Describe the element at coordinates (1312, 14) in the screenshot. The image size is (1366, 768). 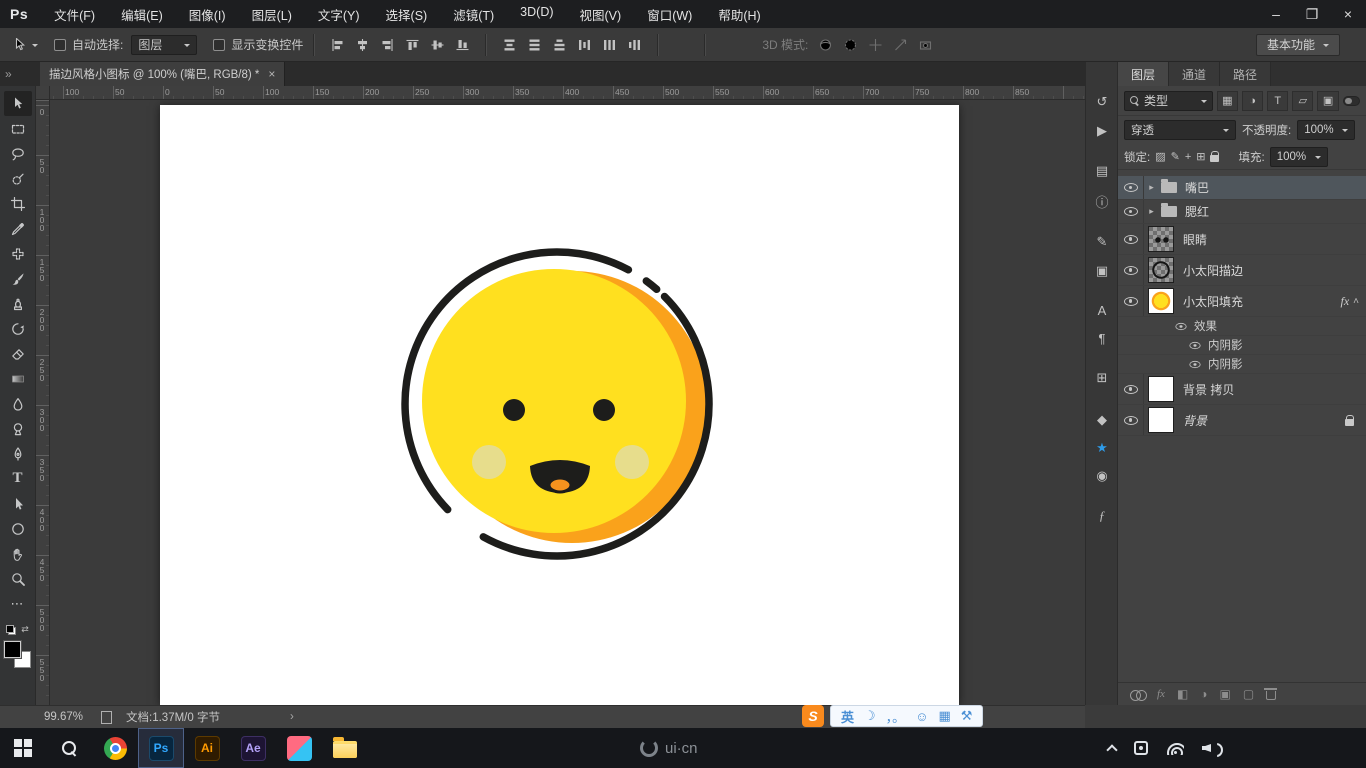
I see `restore-button: ❐` at that location.